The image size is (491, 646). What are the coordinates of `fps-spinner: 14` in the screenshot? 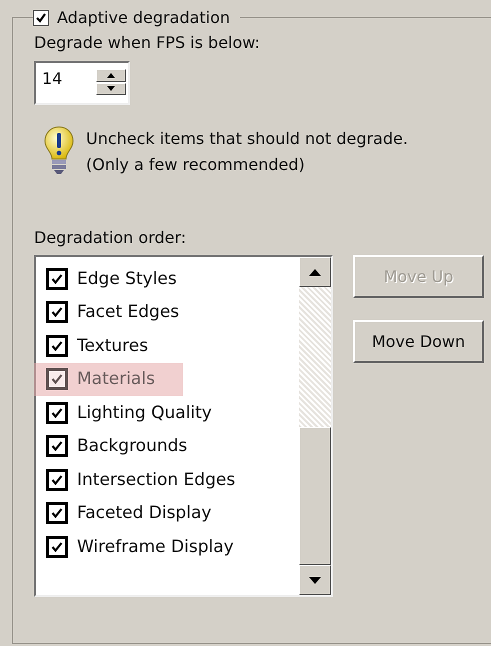 It's located at (82, 83).